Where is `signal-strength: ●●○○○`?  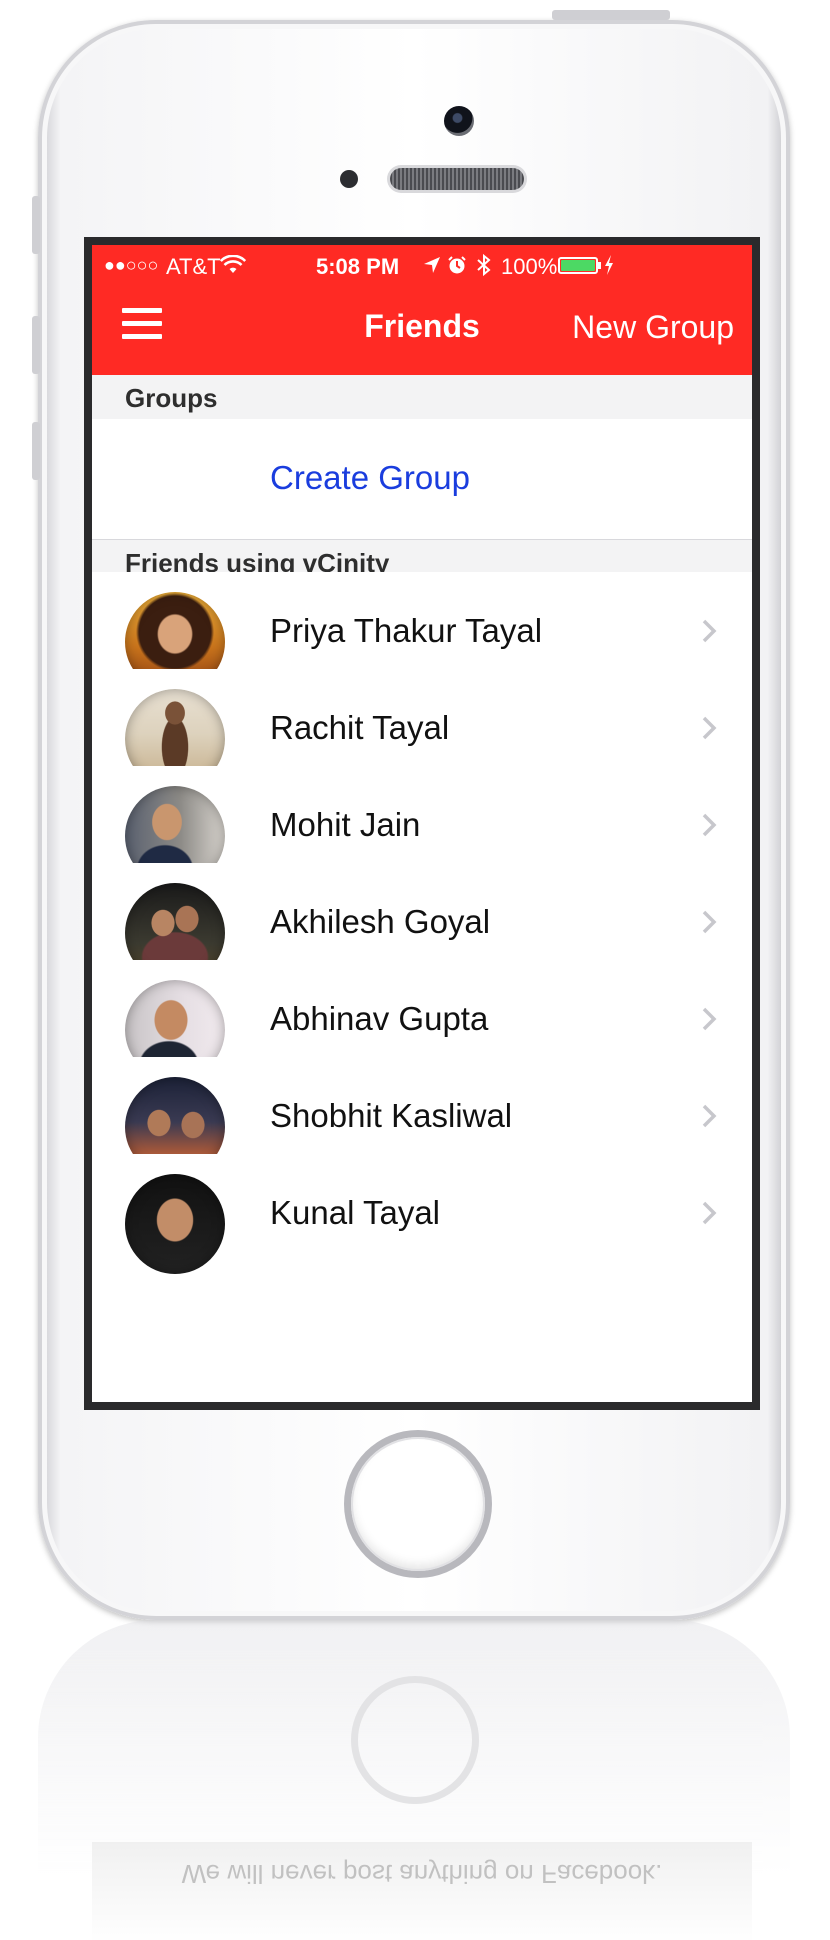 signal-strength: ●●○○○ is located at coordinates (131, 265).